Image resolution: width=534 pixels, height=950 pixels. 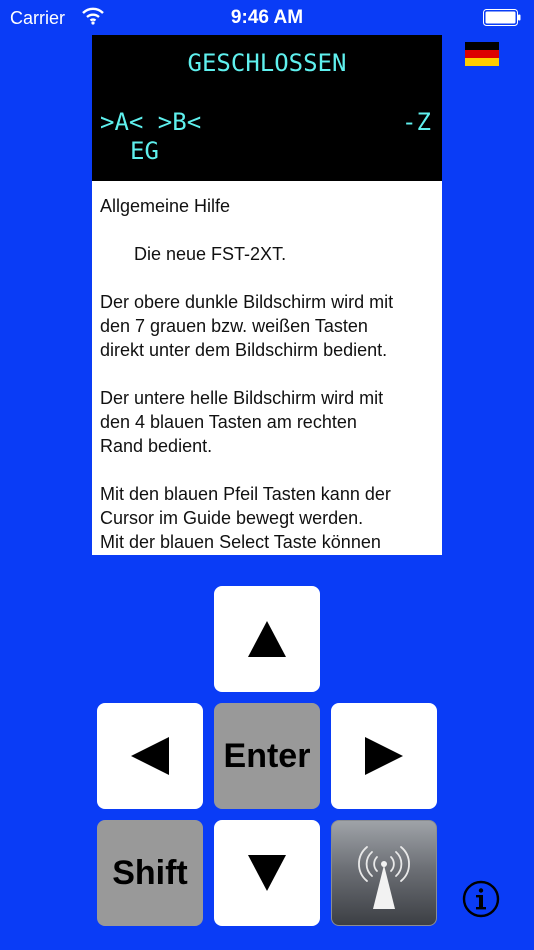 I want to click on help-intro: Die neue FST-2XT., so click(x=210, y=254).